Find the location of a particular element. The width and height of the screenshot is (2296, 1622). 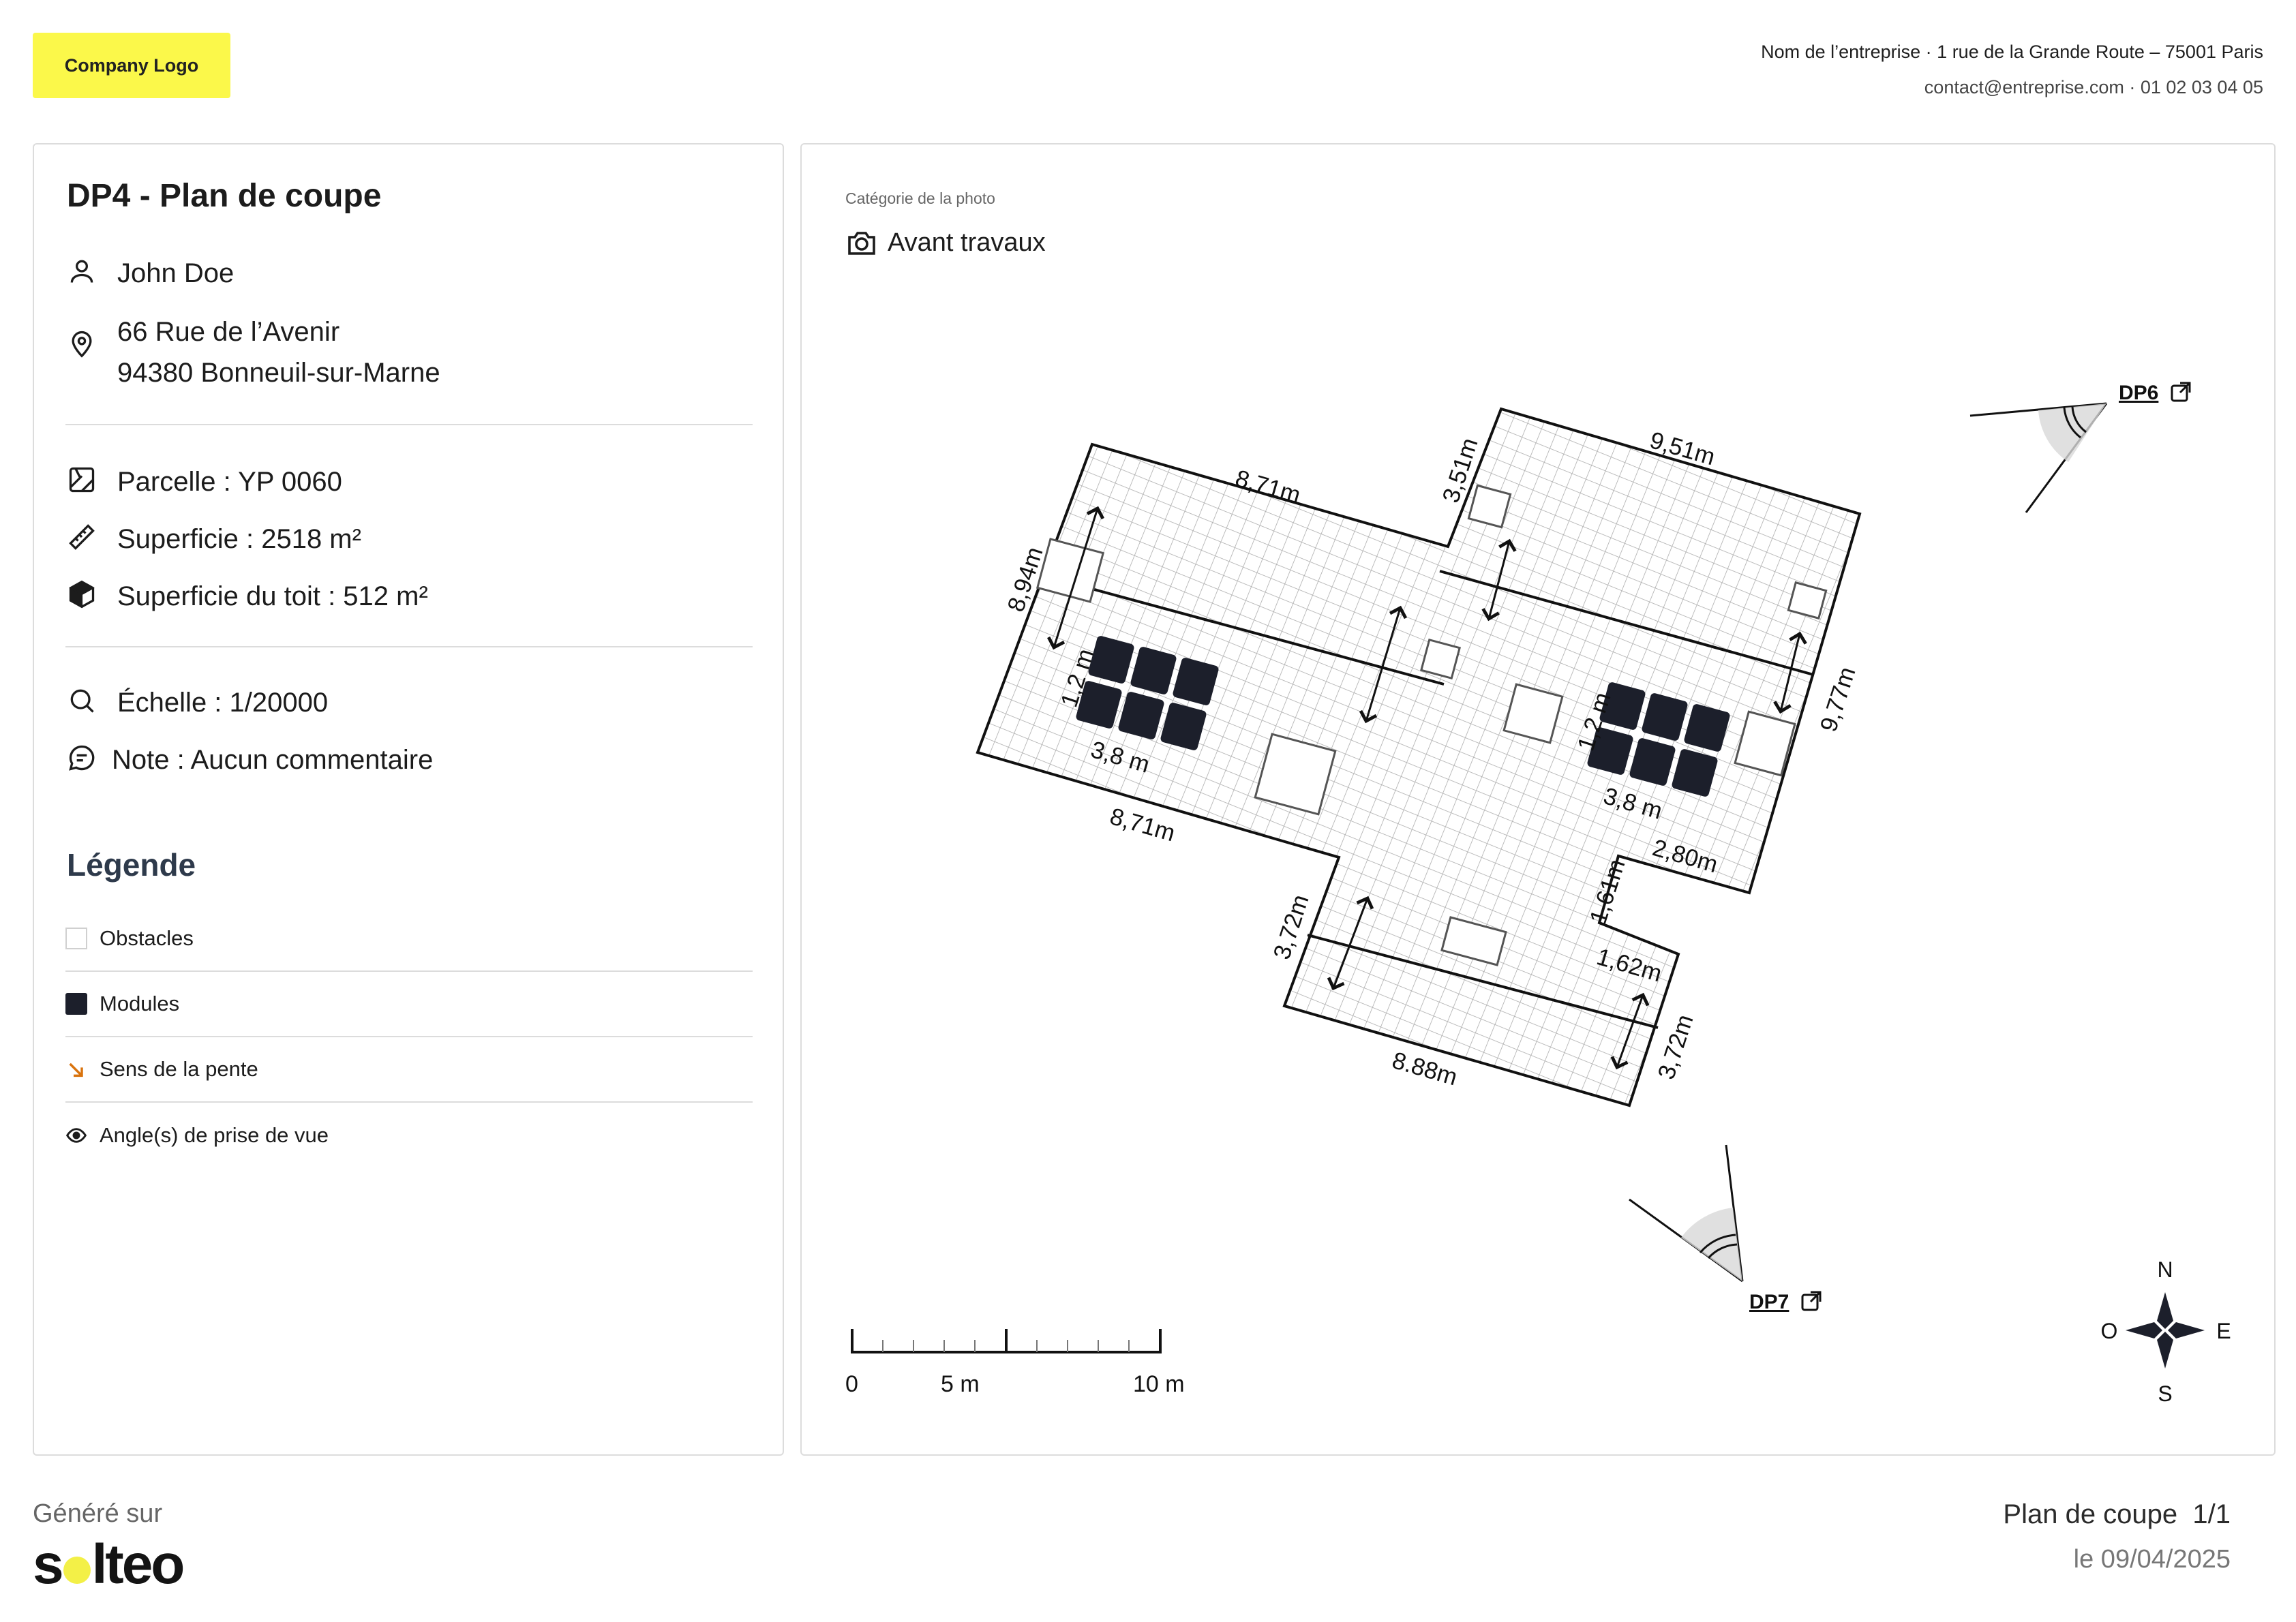

obstacle-swatch is located at coordinates (76, 938).